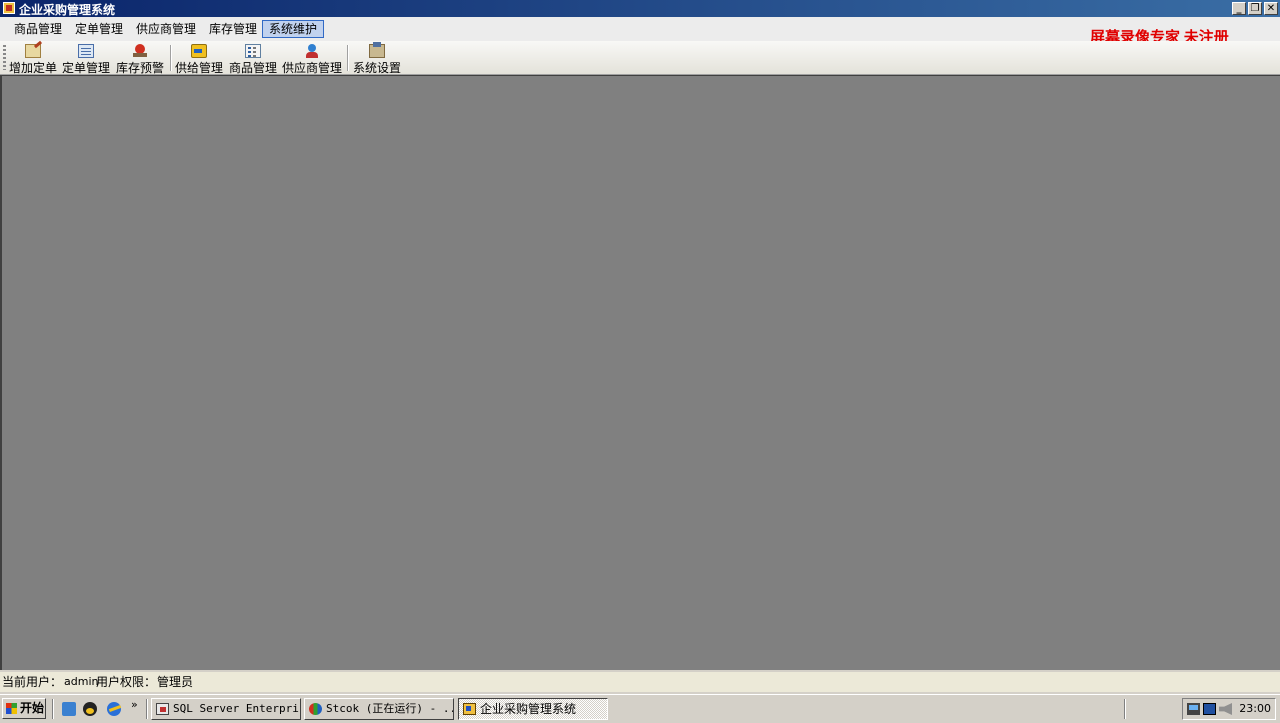 Image resolution: width=1280 pixels, height=723 pixels. Describe the element at coordinates (528, 709) in the screenshot. I see `task-purchase-system-label: 企业采购管理系统` at that location.